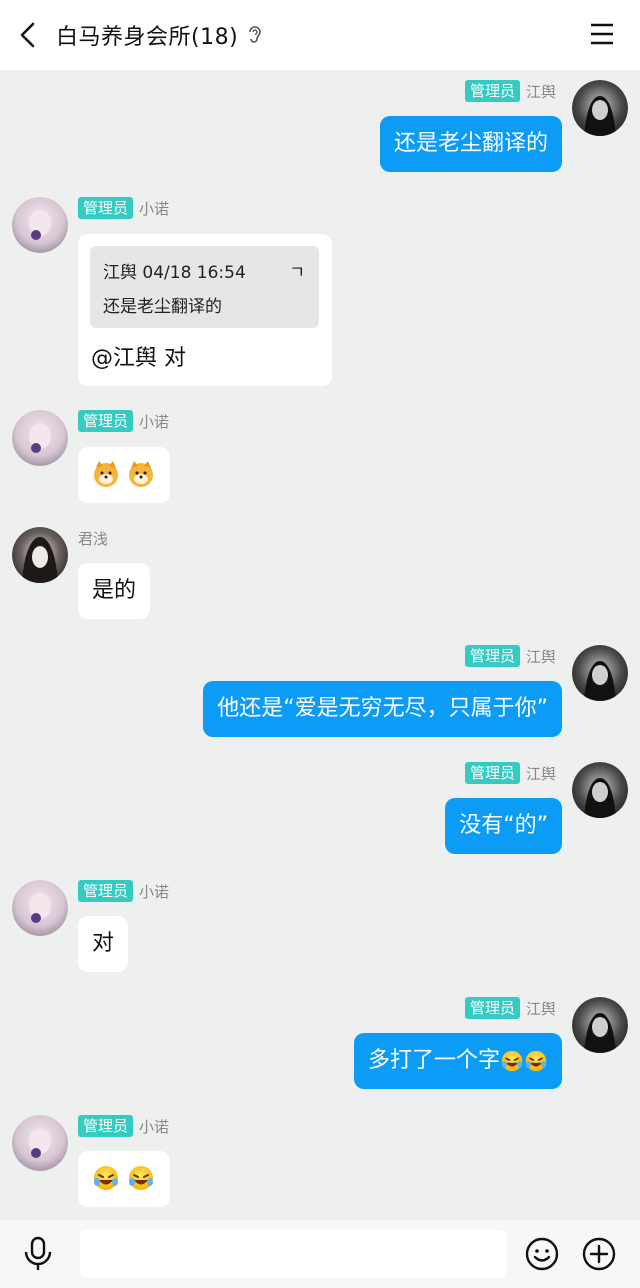 The width and height of the screenshot is (640, 1288). Describe the element at coordinates (320, 930) in the screenshot. I see `message-incoming: 管理员 小诺 对` at that location.